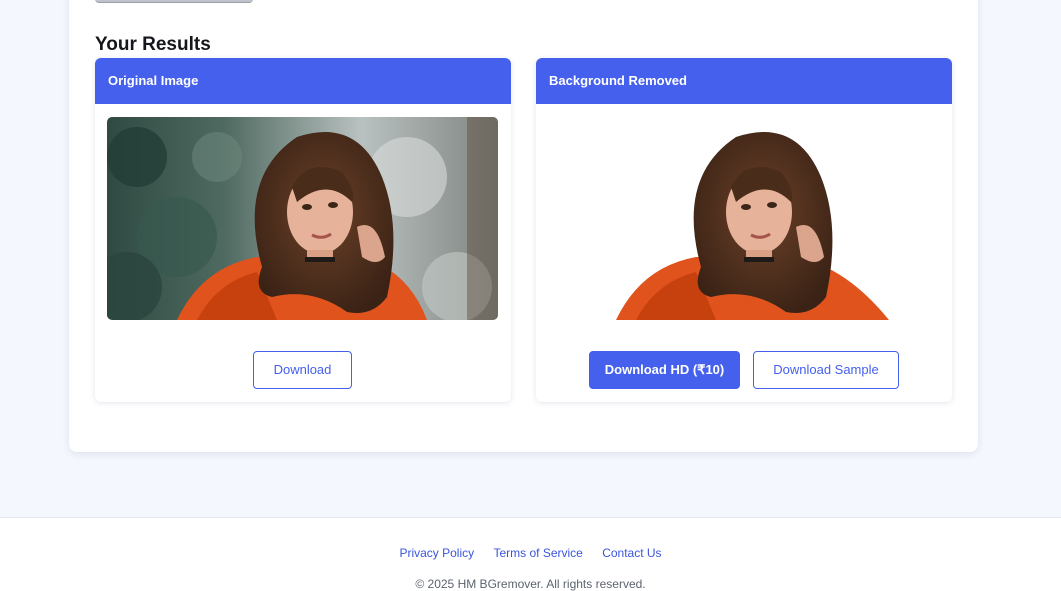  Describe the element at coordinates (302, 370) in the screenshot. I see `download-button: Download` at that location.